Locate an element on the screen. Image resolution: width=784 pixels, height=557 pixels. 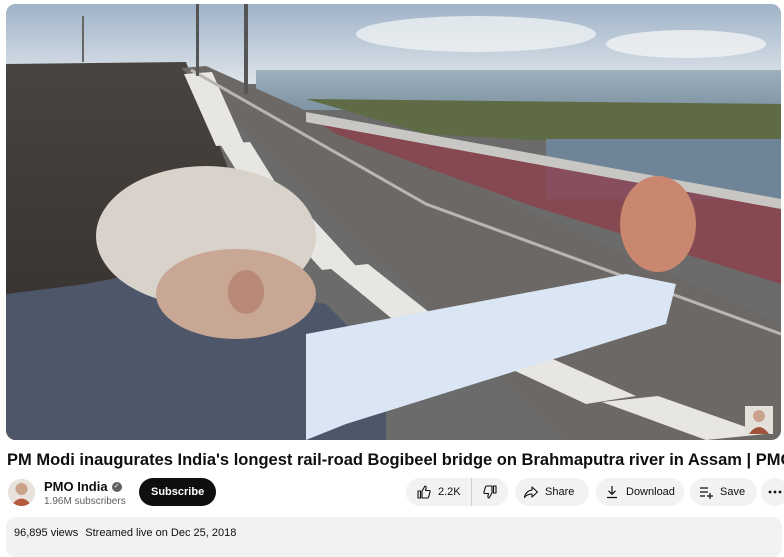
channel-name: PMO India ✓ is located at coordinates (83, 486).